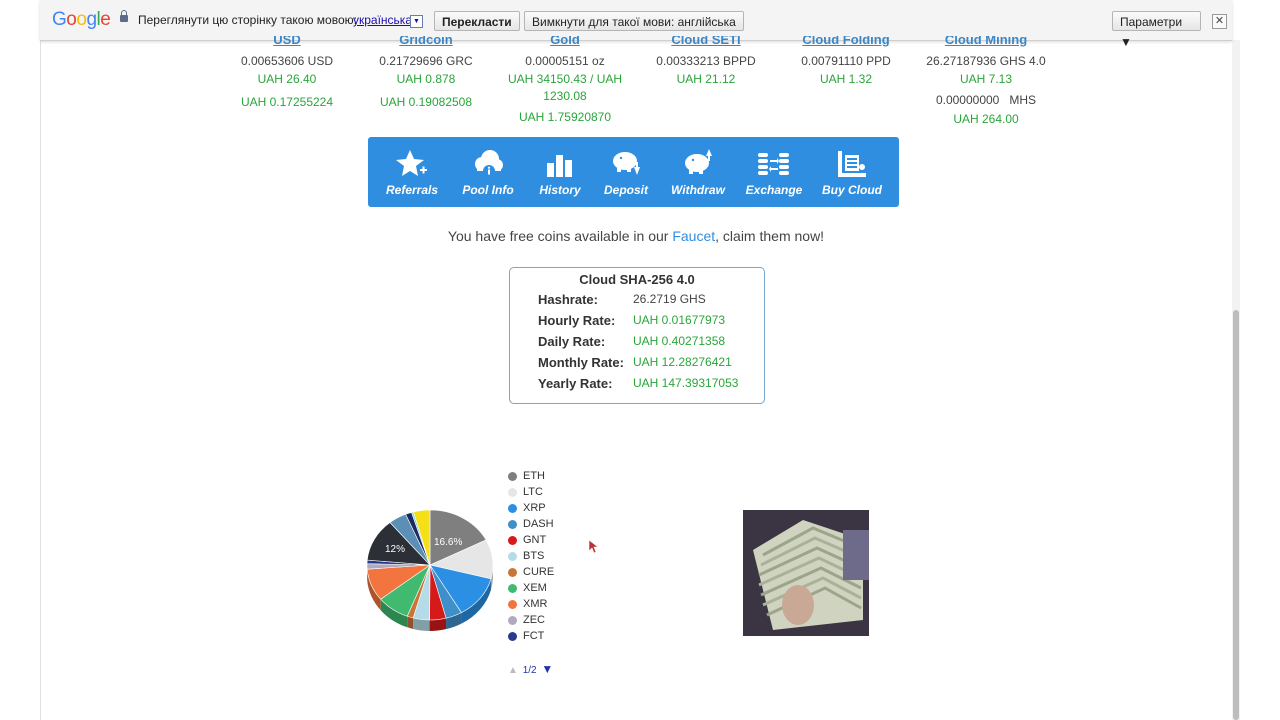 This screenshot has height=720, width=1280. I want to click on nav-label: Exchange, so click(774, 190).